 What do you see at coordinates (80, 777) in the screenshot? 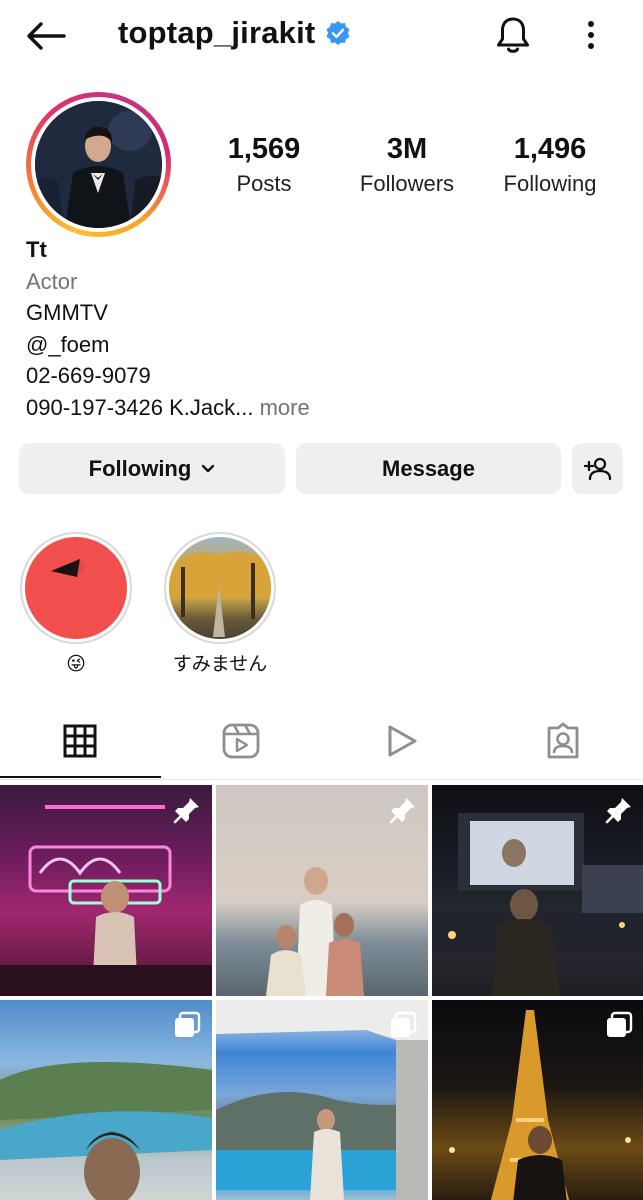
I see `active-tab-indicator` at bounding box center [80, 777].